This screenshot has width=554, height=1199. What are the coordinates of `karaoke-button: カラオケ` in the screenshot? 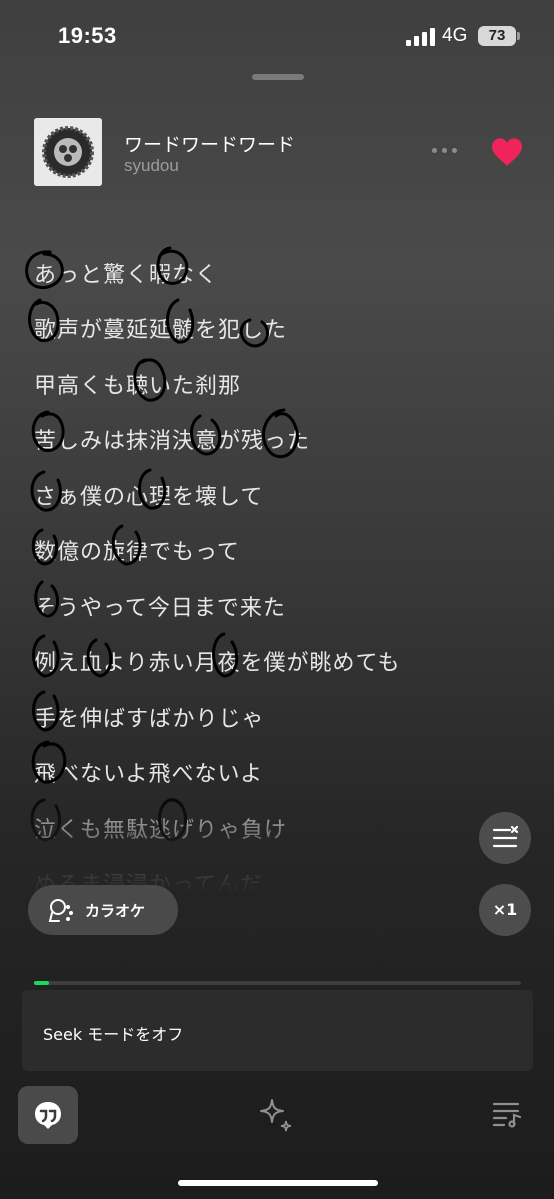 It's located at (103, 910).